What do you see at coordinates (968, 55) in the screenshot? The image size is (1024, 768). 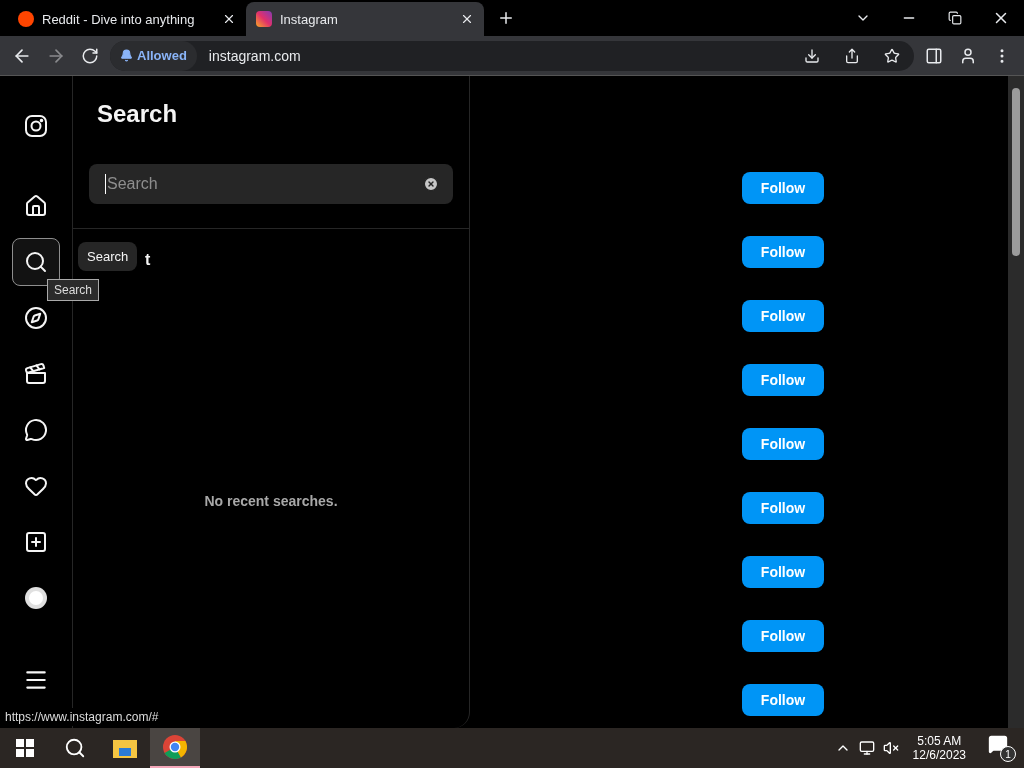 I see `profile-icon` at bounding box center [968, 55].